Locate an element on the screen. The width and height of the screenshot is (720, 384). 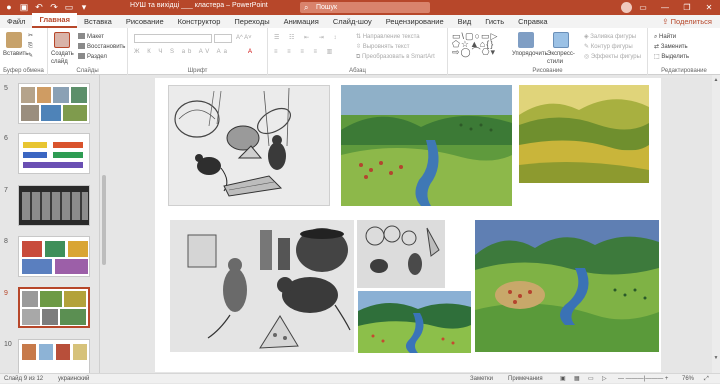
avatar is located at coordinates (626, 7).